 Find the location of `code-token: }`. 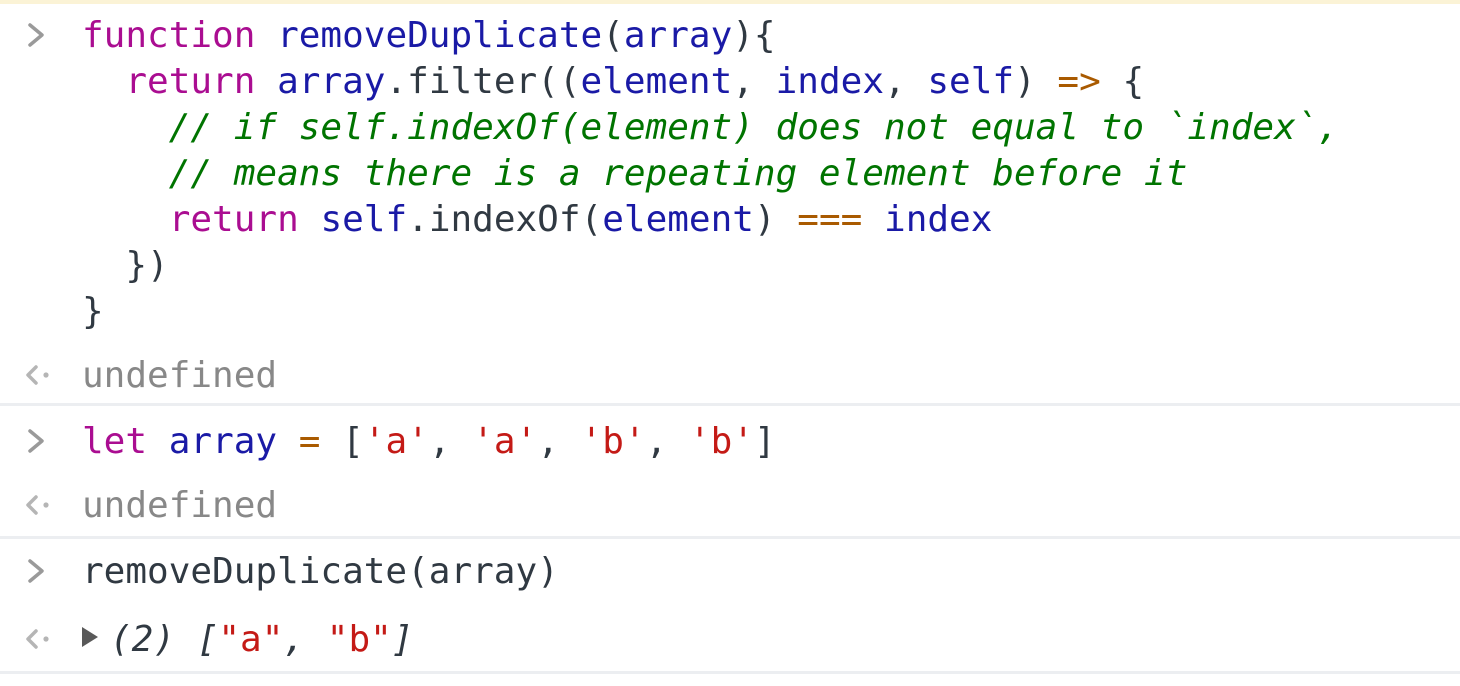

code-token: } is located at coordinates (93, 311).